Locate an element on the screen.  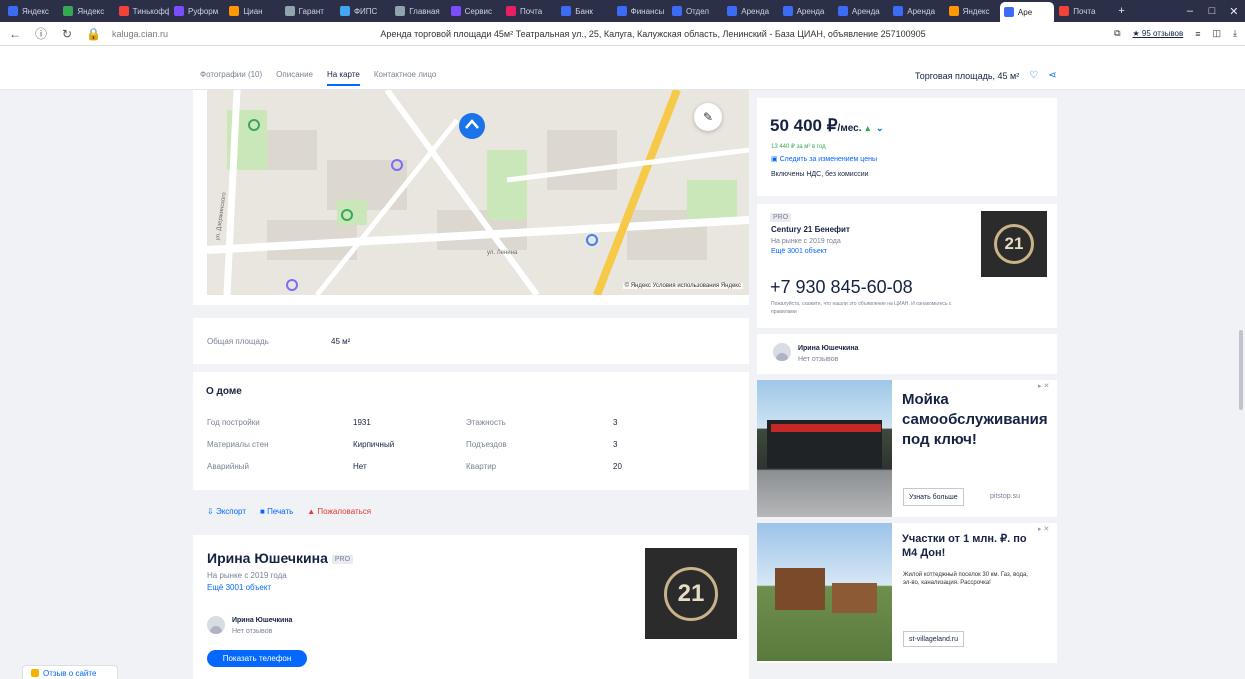
ad1-more-button: Узнать больше is located at coordinates (933, 497).